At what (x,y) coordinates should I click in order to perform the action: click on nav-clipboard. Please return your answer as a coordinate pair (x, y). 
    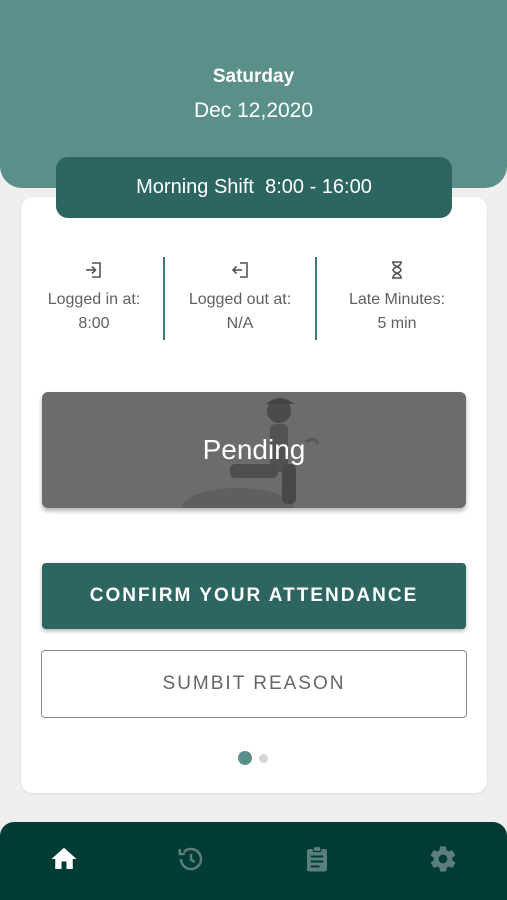
    Looking at the image, I should click on (317, 859).